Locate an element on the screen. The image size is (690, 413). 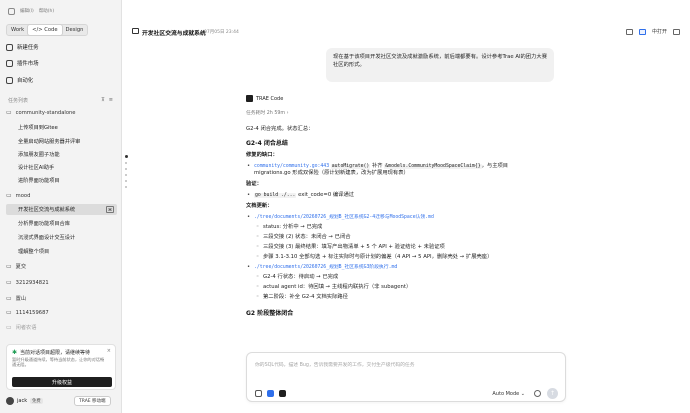
add-context-icon is located at coordinates (258, 393).